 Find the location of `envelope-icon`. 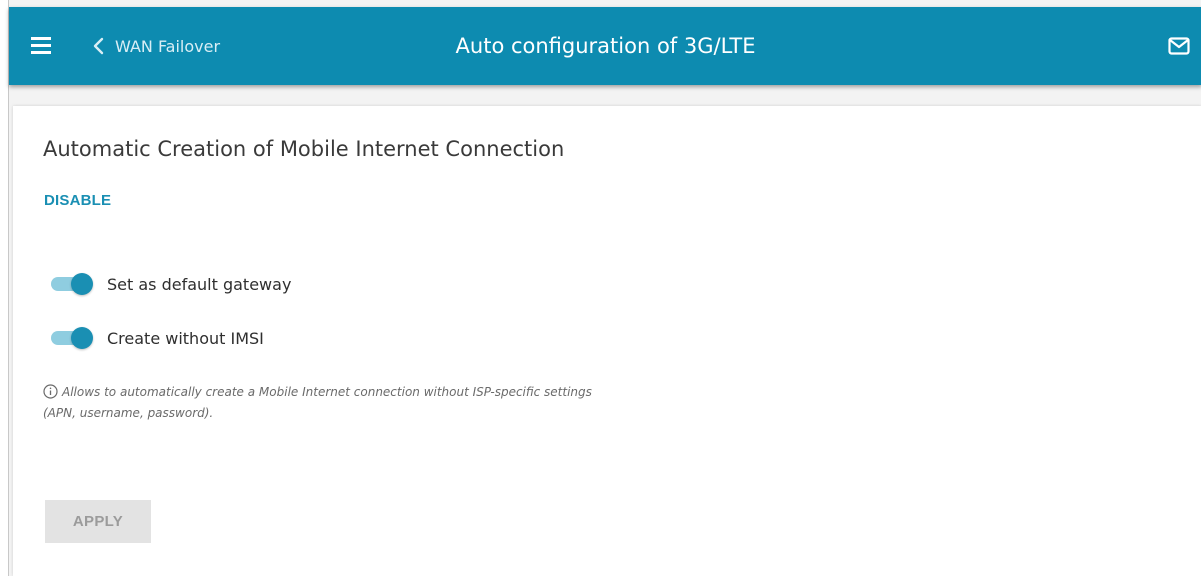

envelope-icon is located at coordinates (1179, 46).